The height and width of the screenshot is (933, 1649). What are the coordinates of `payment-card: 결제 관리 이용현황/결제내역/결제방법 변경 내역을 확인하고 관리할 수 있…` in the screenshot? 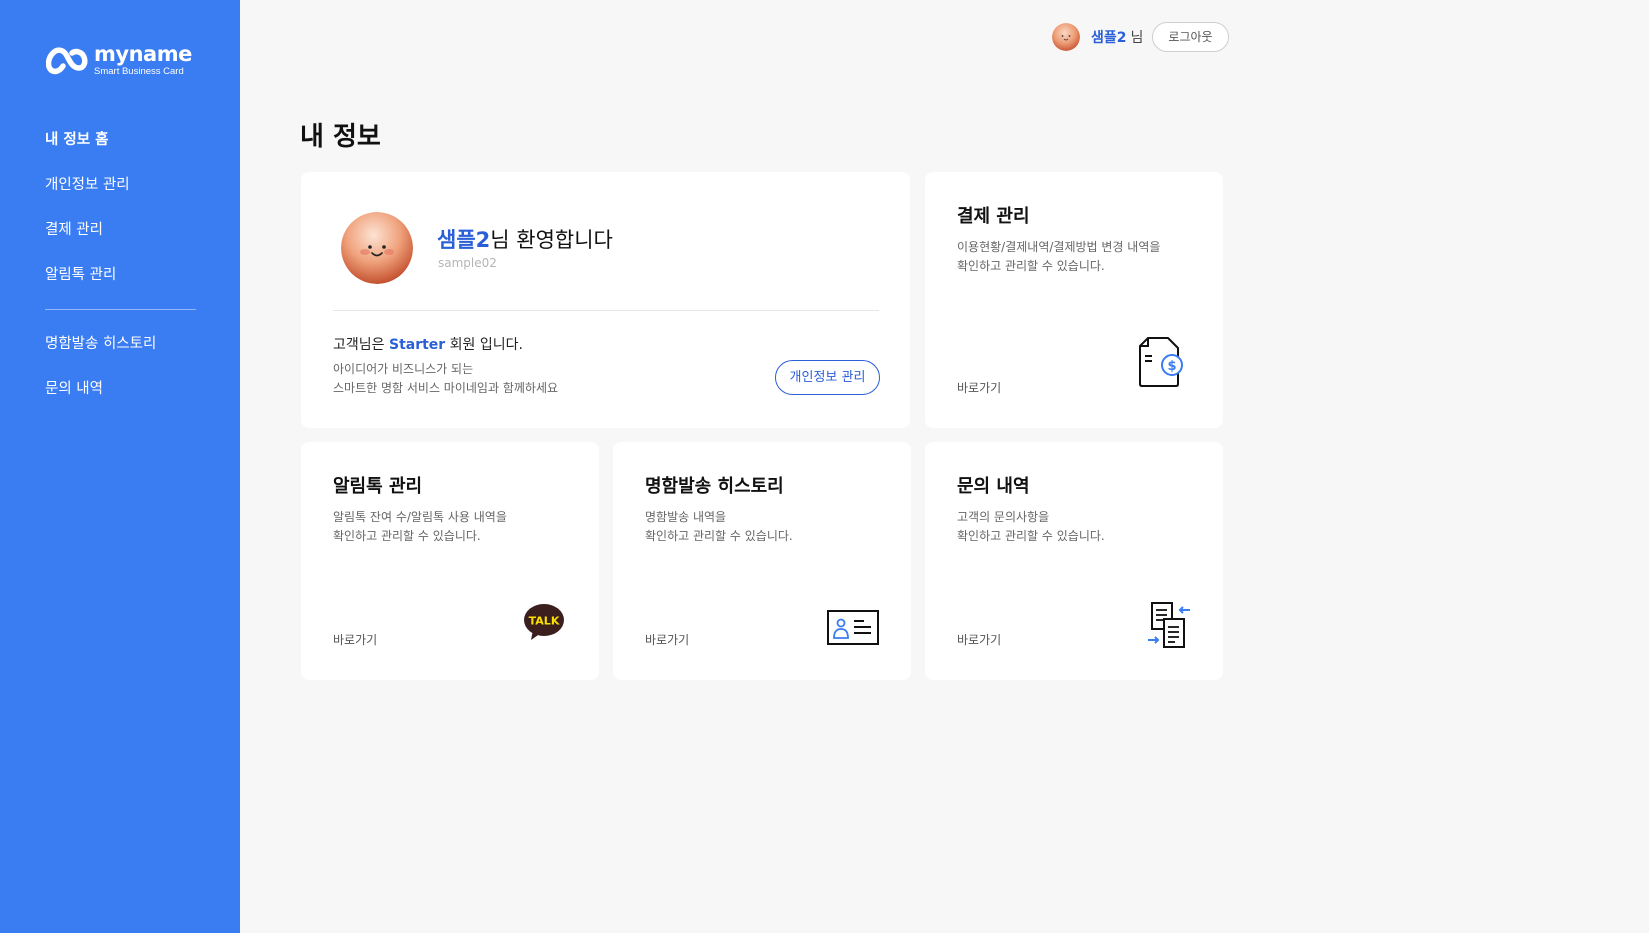 It's located at (1074, 300).